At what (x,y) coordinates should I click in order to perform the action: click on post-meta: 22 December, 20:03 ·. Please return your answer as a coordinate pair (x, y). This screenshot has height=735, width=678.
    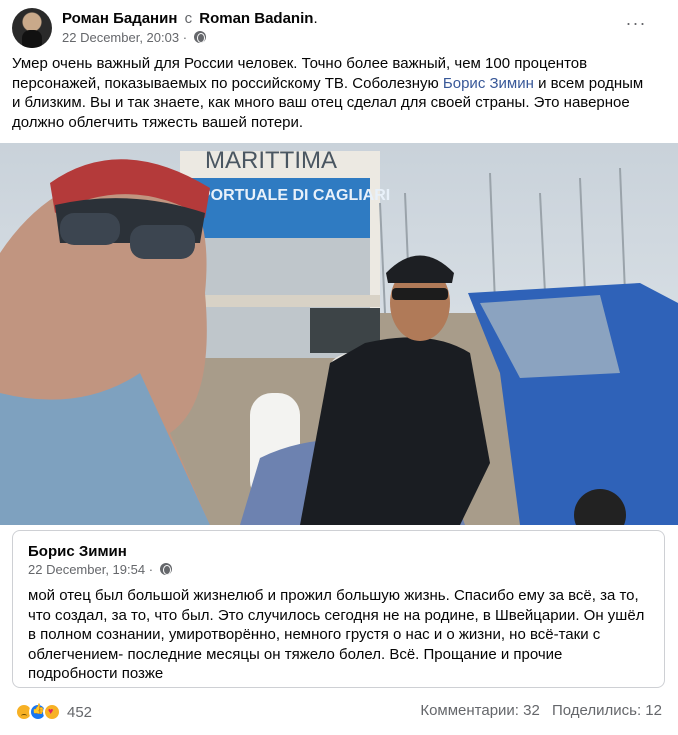
    Looking at the image, I should click on (134, 37).